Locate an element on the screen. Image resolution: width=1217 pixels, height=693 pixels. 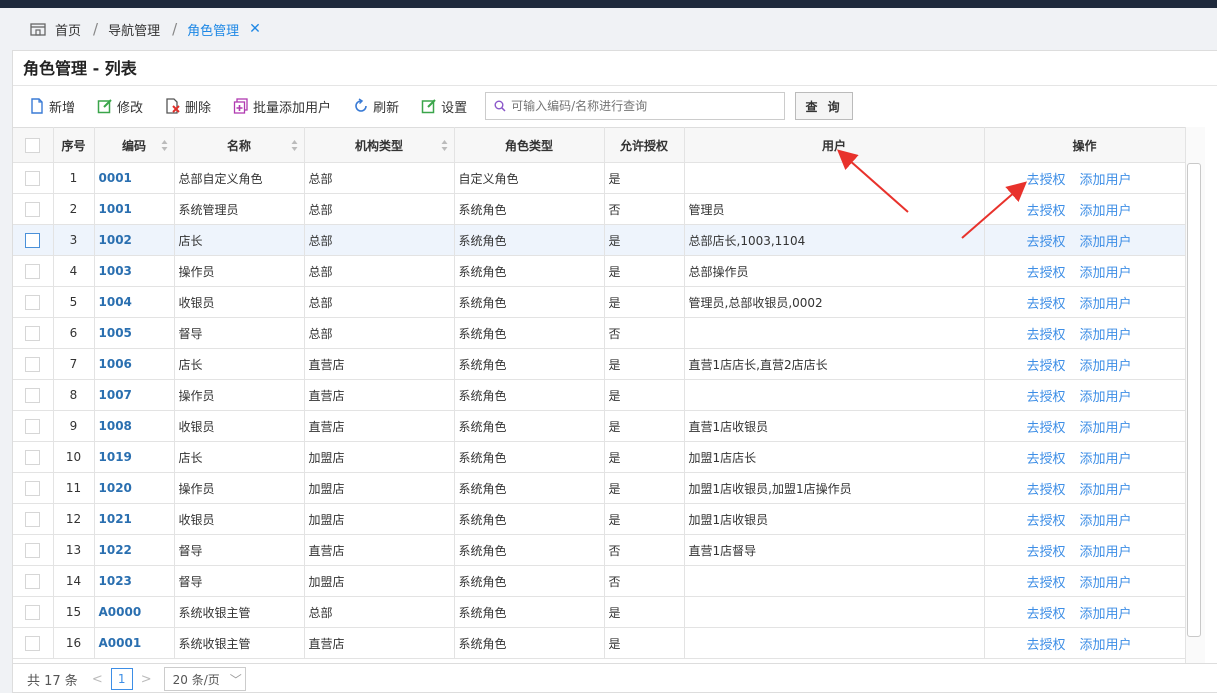
select-all-checkbox is located at coordinates (33, 145).